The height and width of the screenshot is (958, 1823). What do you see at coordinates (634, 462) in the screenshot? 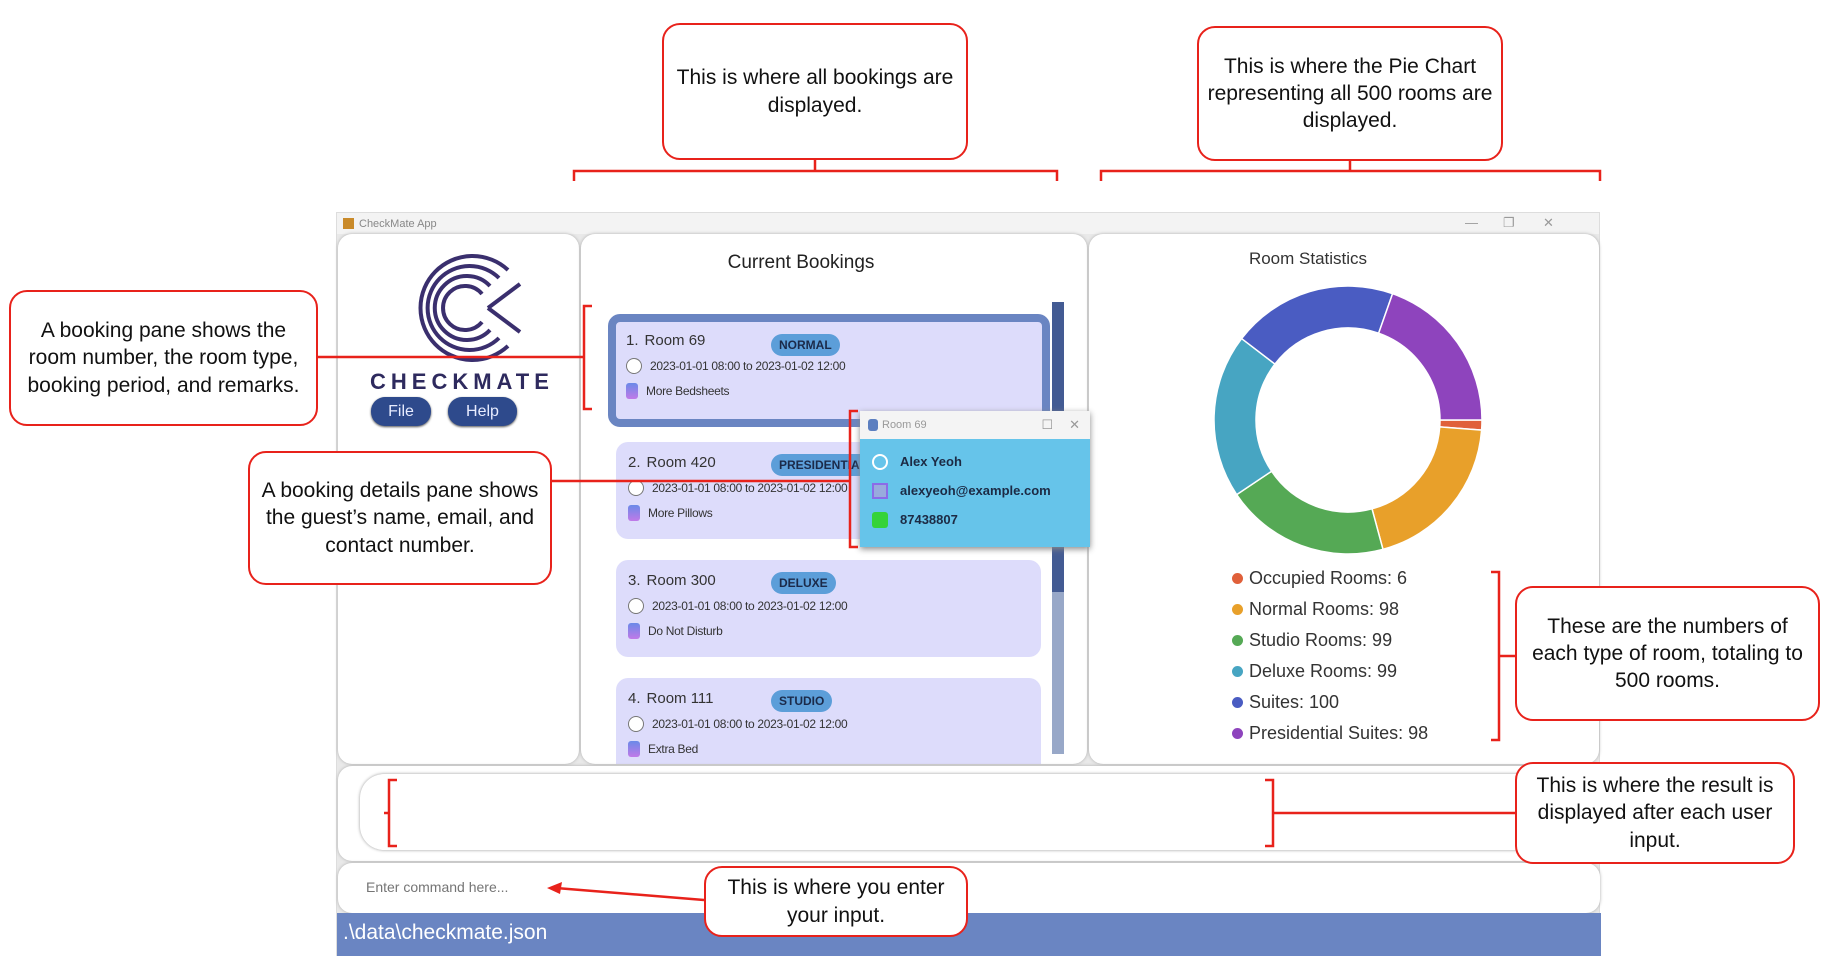
I see `booking-index: 2.` at bounding box center [634, 462].